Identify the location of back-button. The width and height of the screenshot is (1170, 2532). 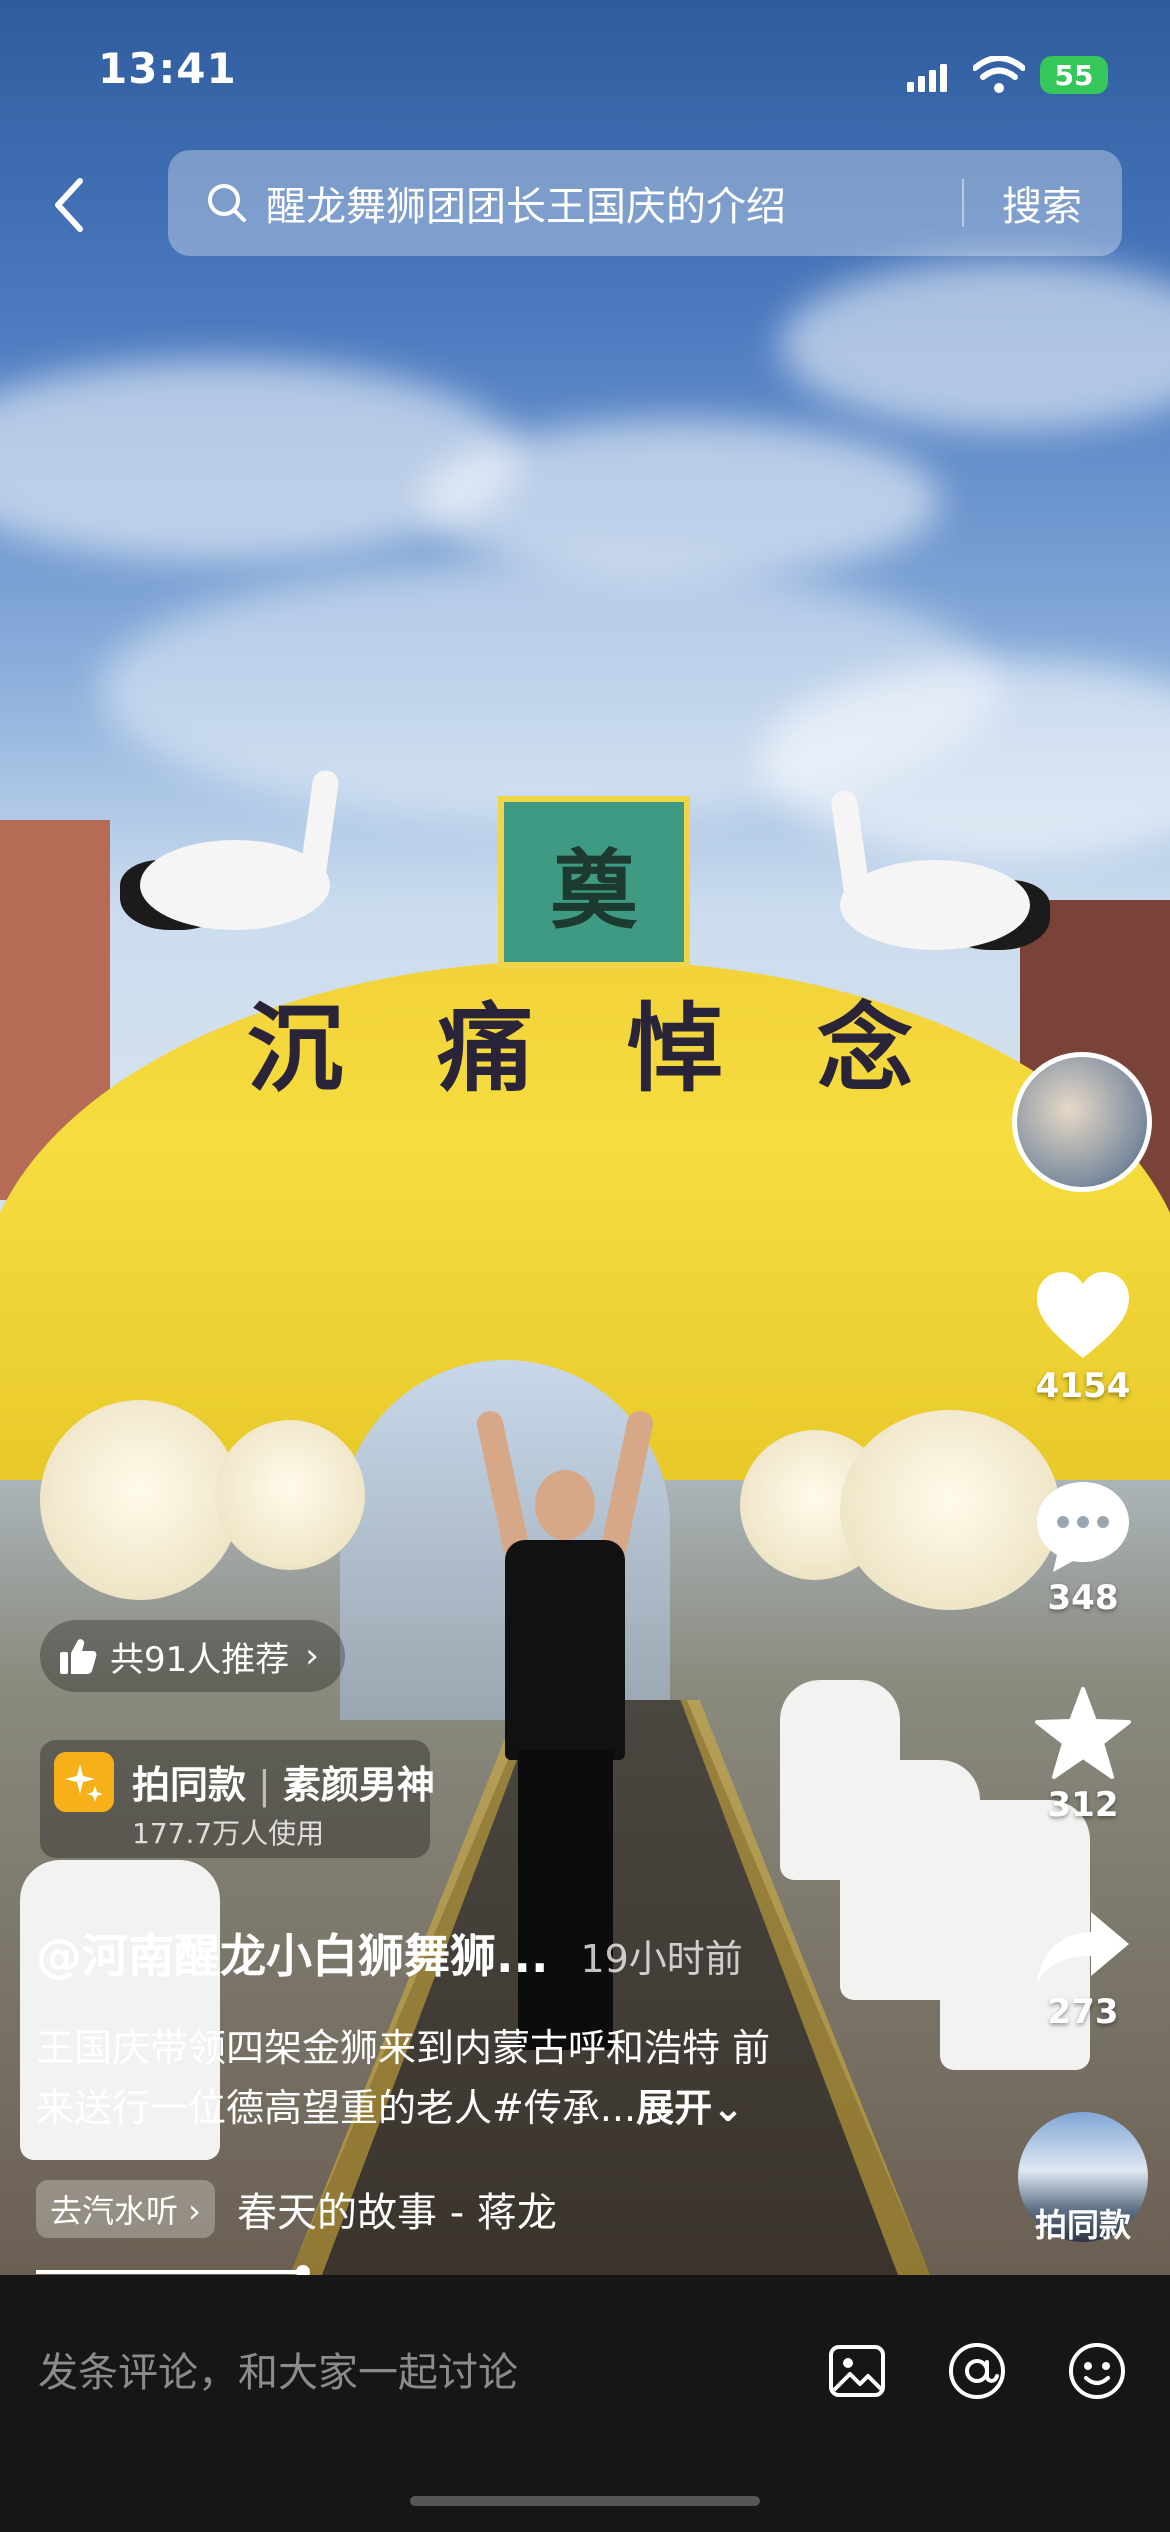
(69, 205).